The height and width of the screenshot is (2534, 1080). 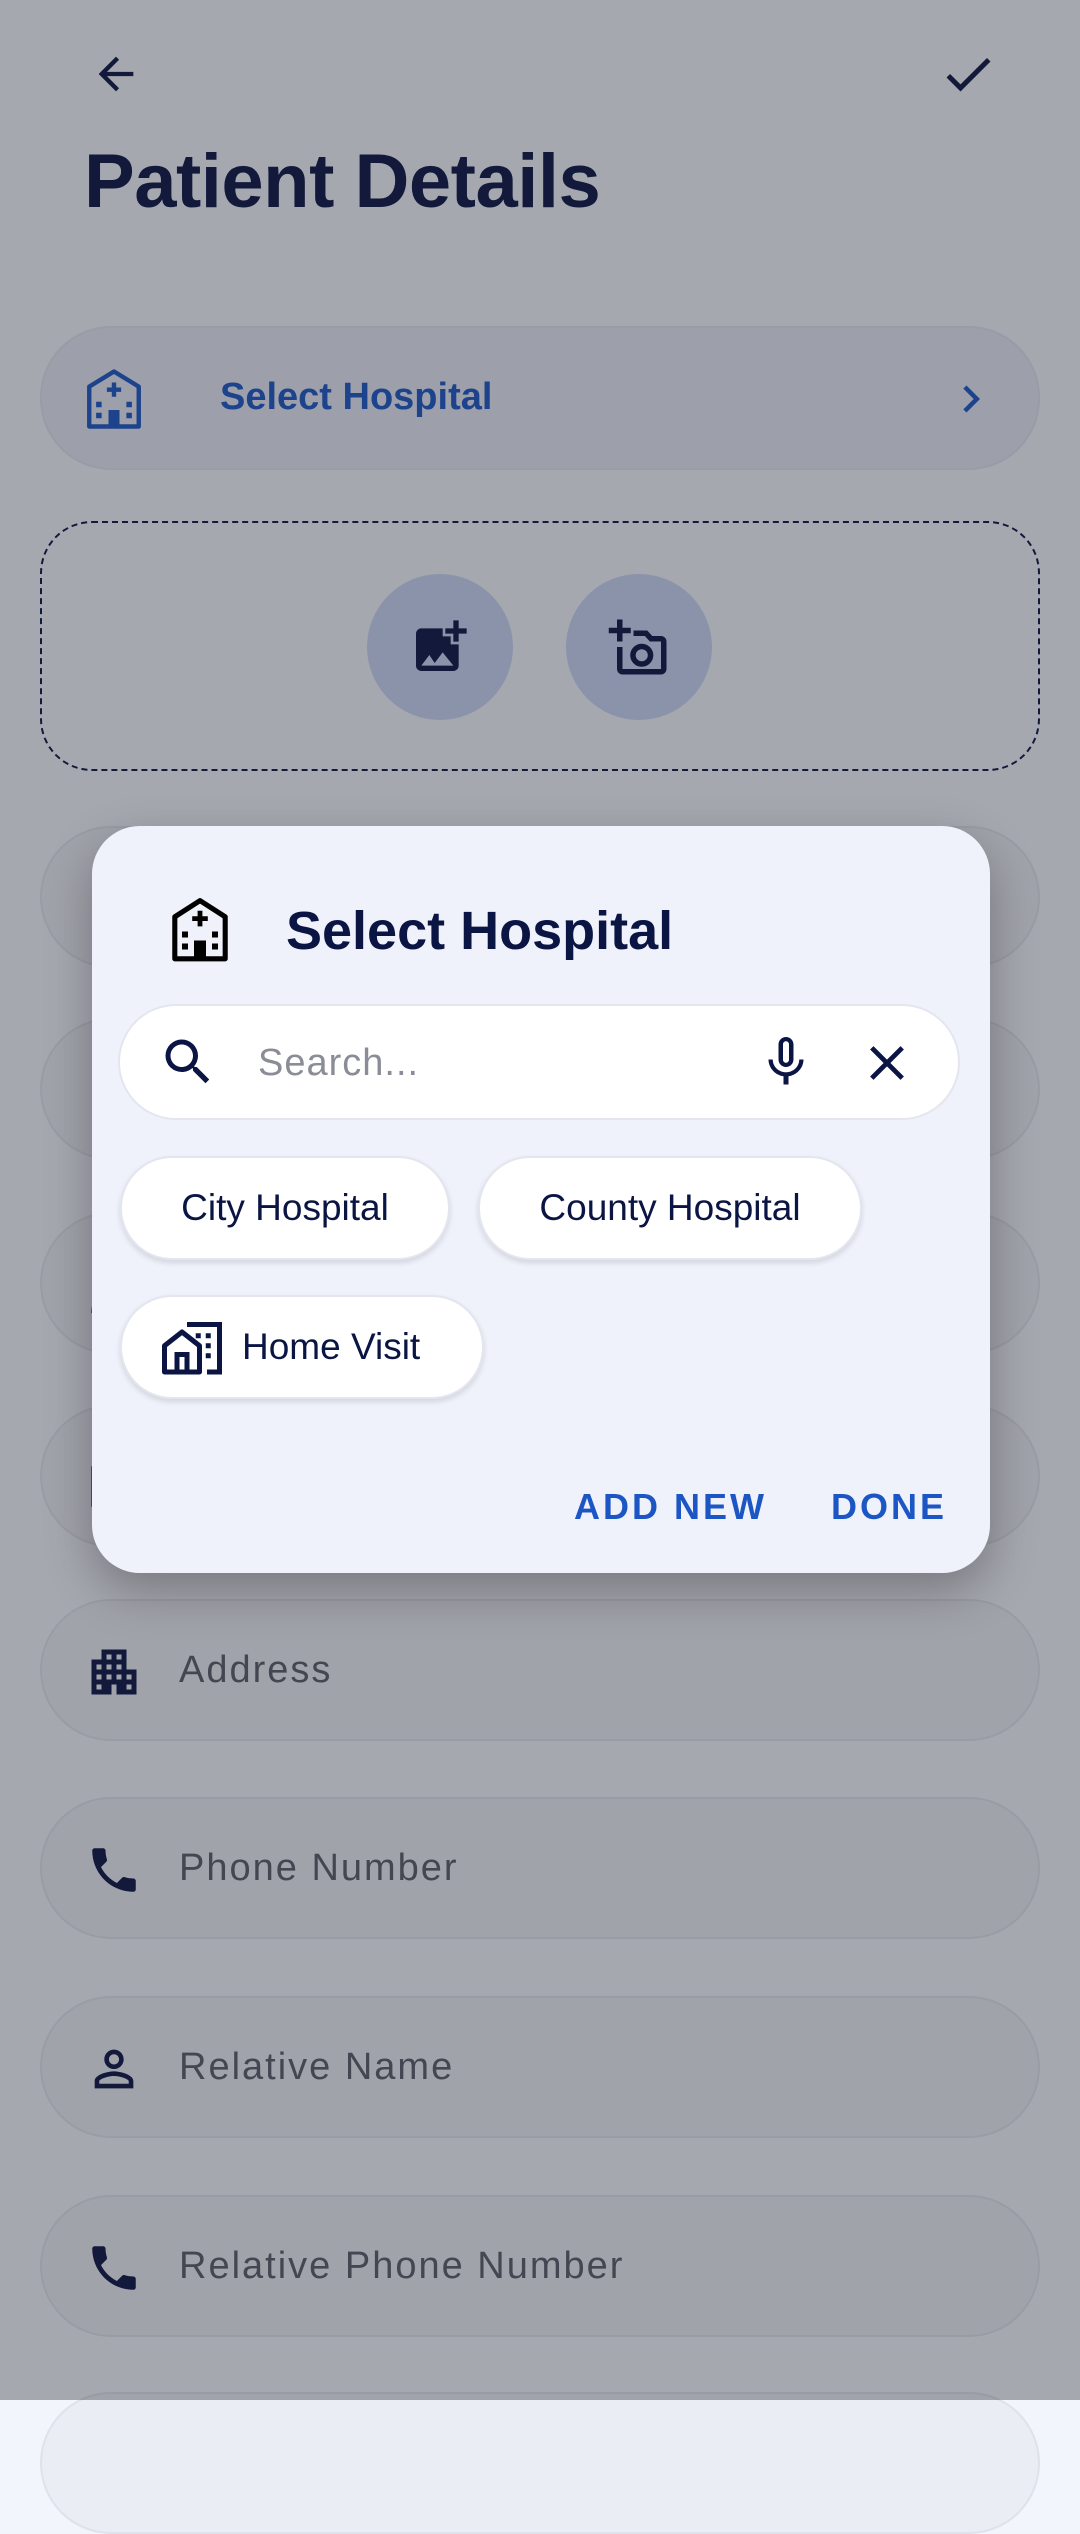 What do you see at coordinates (786, 1062) in the screenshot?
I see `microphone-icon` at bounding box center [786, 1062].